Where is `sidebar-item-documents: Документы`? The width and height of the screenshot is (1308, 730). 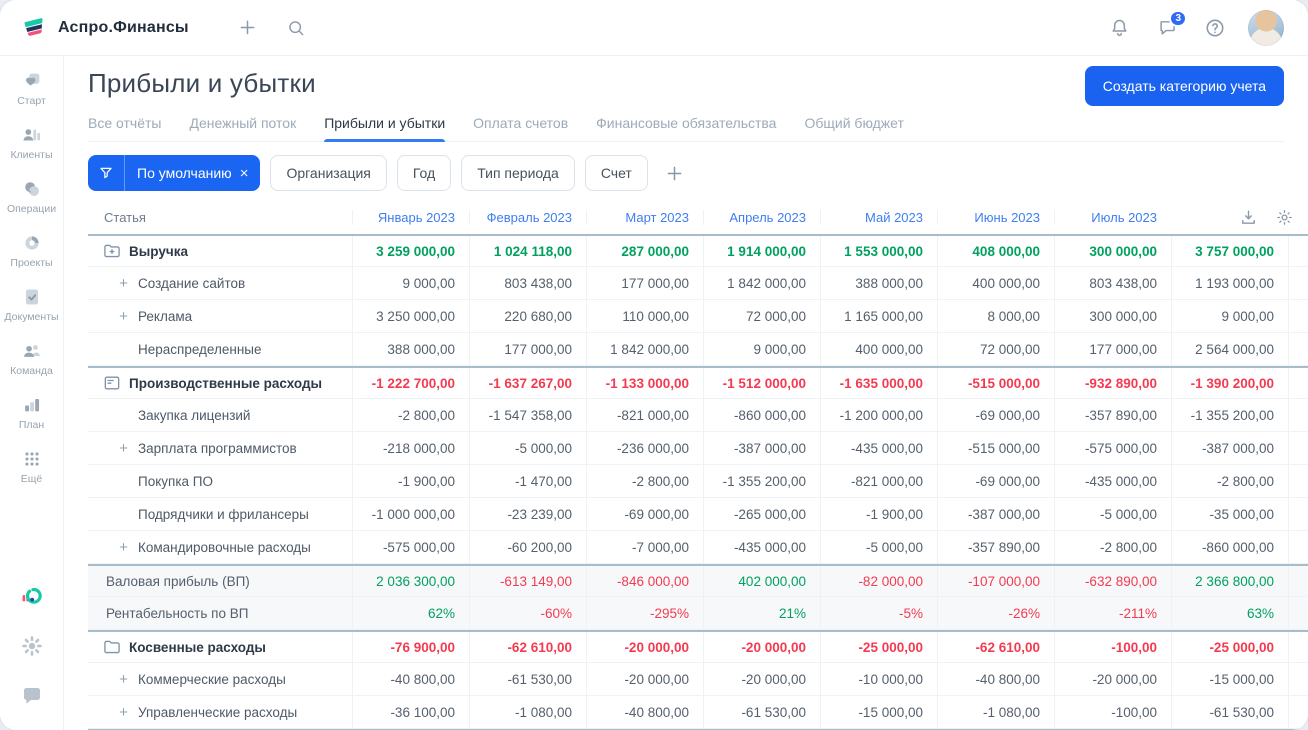
sidebar-item-documents: Документы is located at coordinates (32, 304).